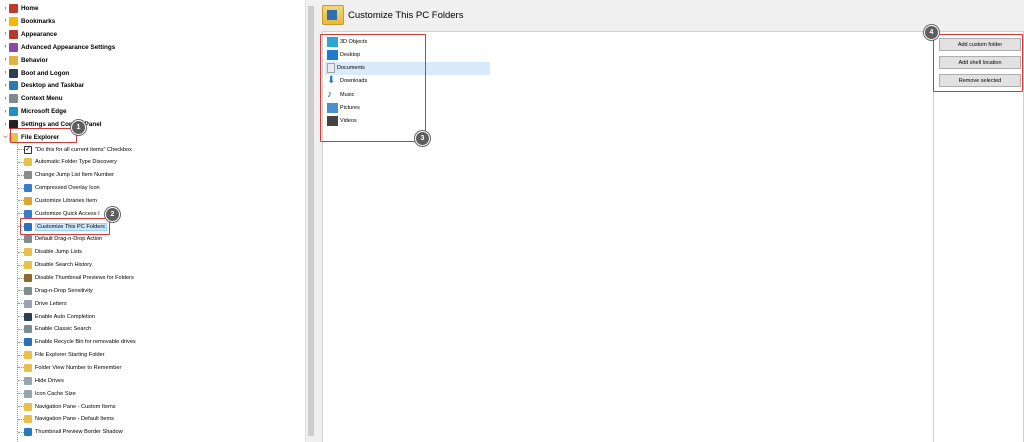  I want to click on tree-item-label: Disable Search History, so click(63, 265).